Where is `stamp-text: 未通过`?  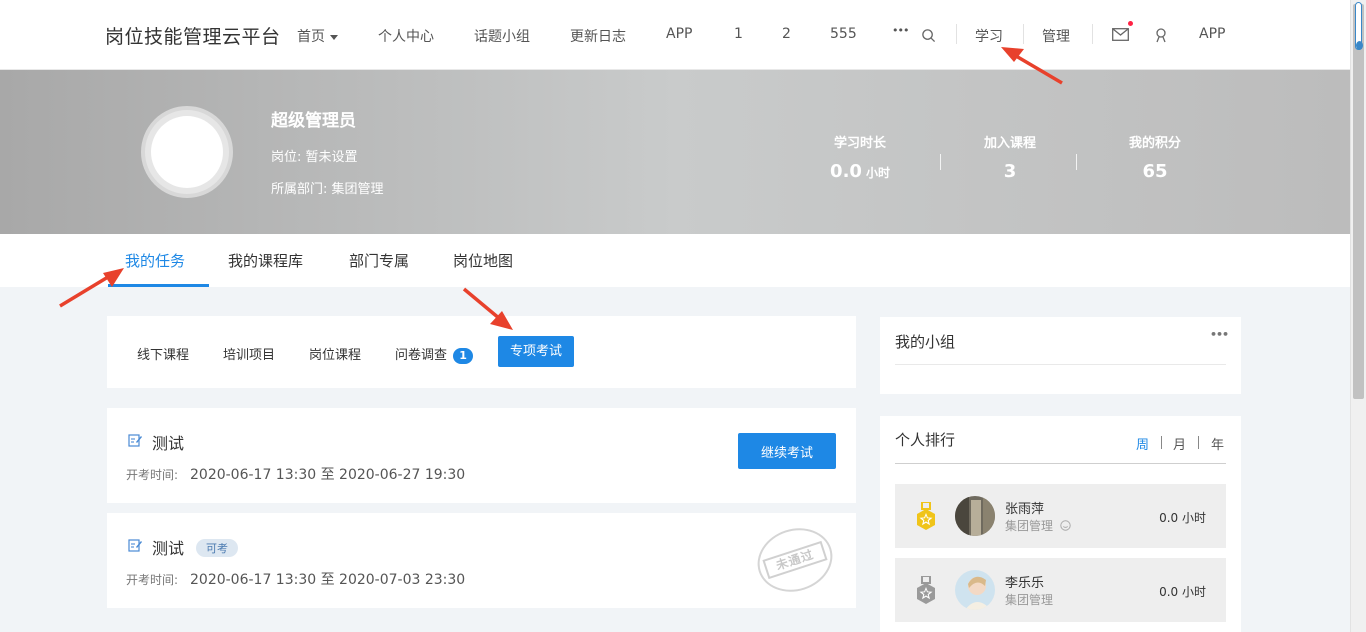
stamp-text: 未通过 is located at coordinates (795, 560).